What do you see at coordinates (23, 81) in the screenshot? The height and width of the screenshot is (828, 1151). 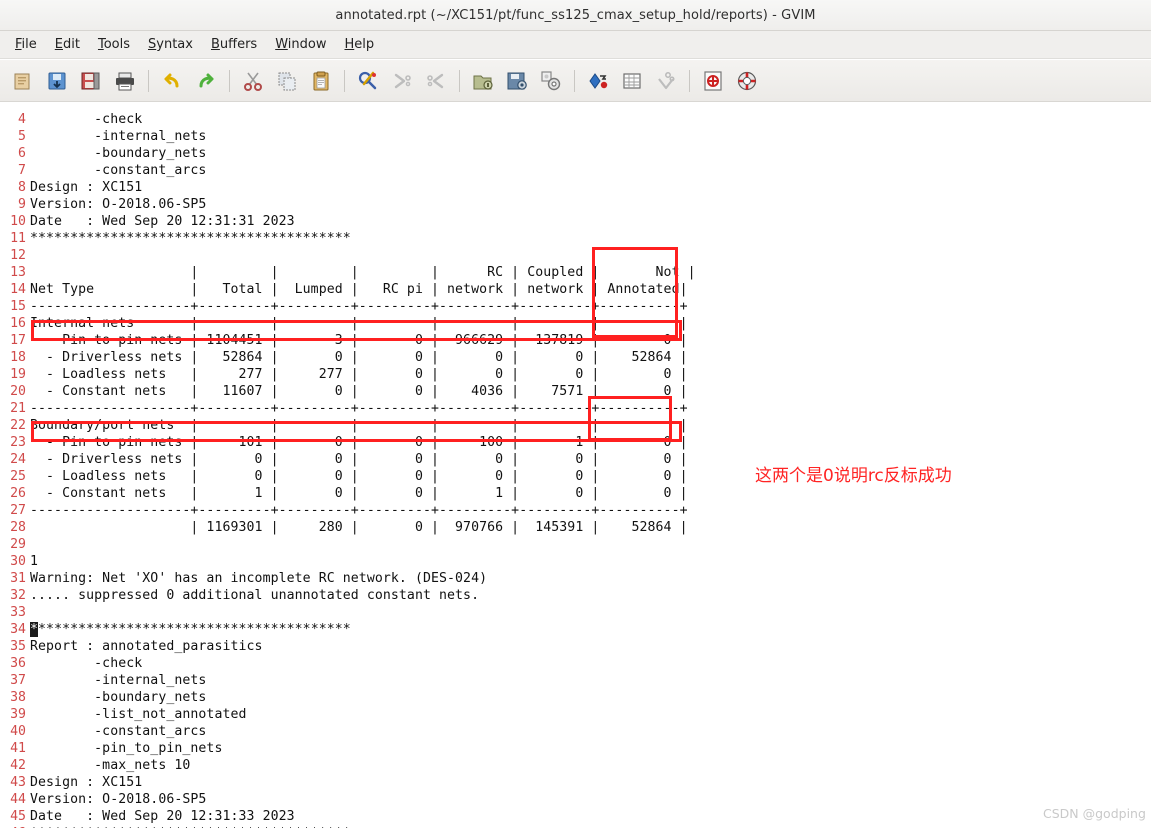 I see `toolbar-open-file-button` at bounding box center [23, 81].